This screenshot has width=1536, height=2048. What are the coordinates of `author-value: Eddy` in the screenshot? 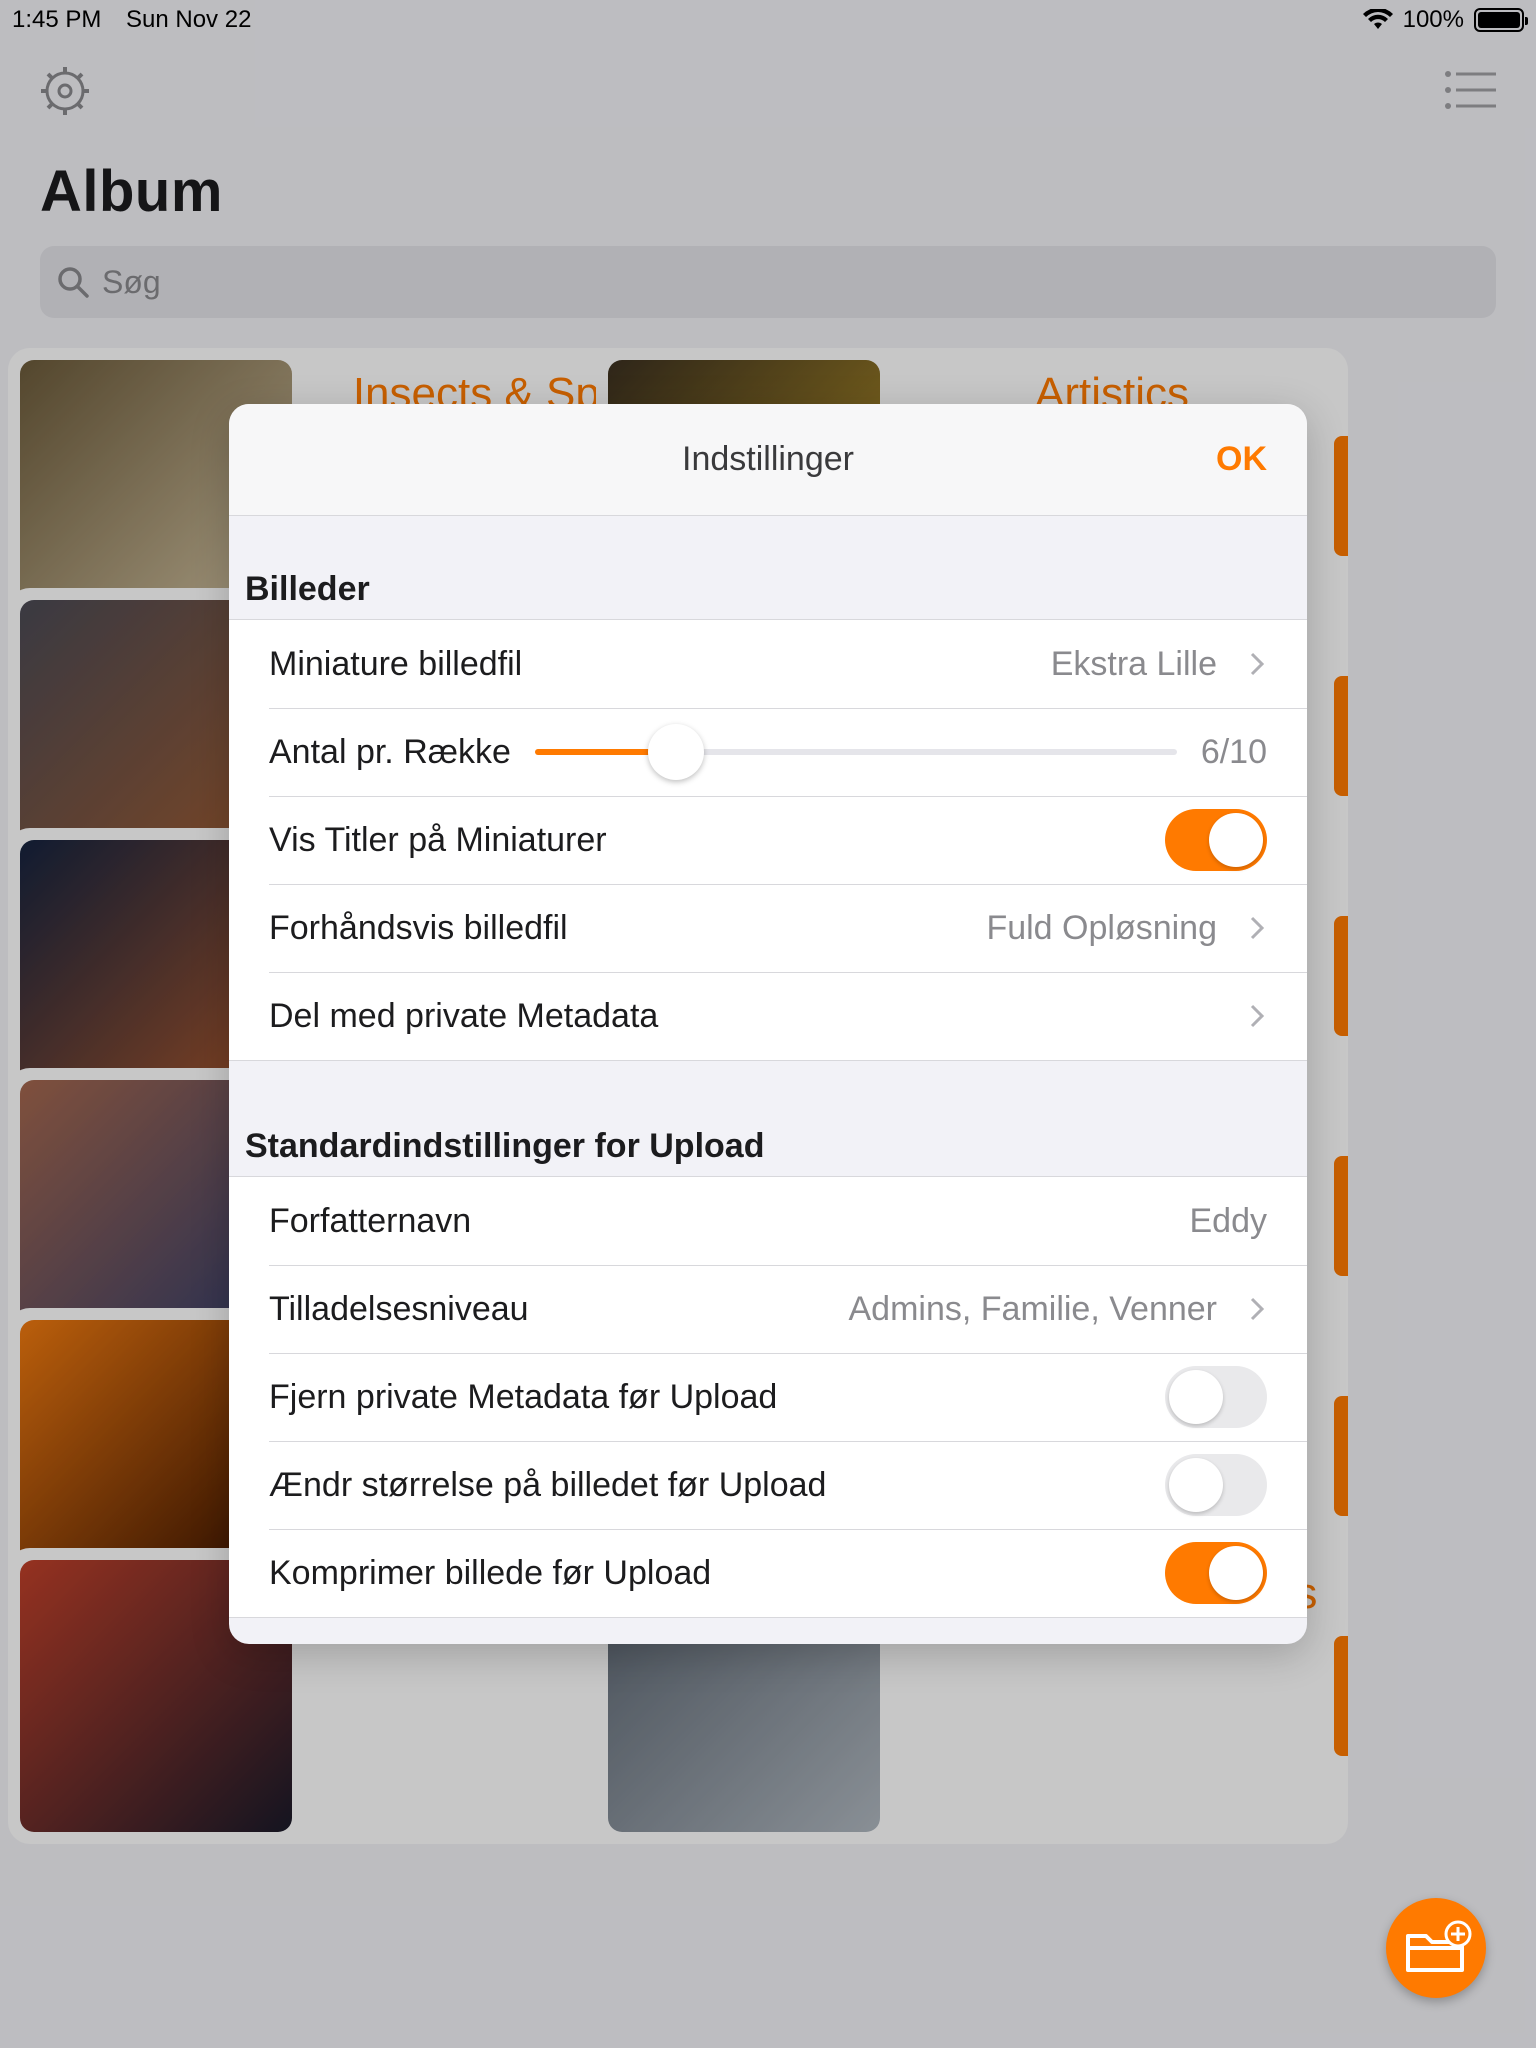 It's located at (1229, 1221).